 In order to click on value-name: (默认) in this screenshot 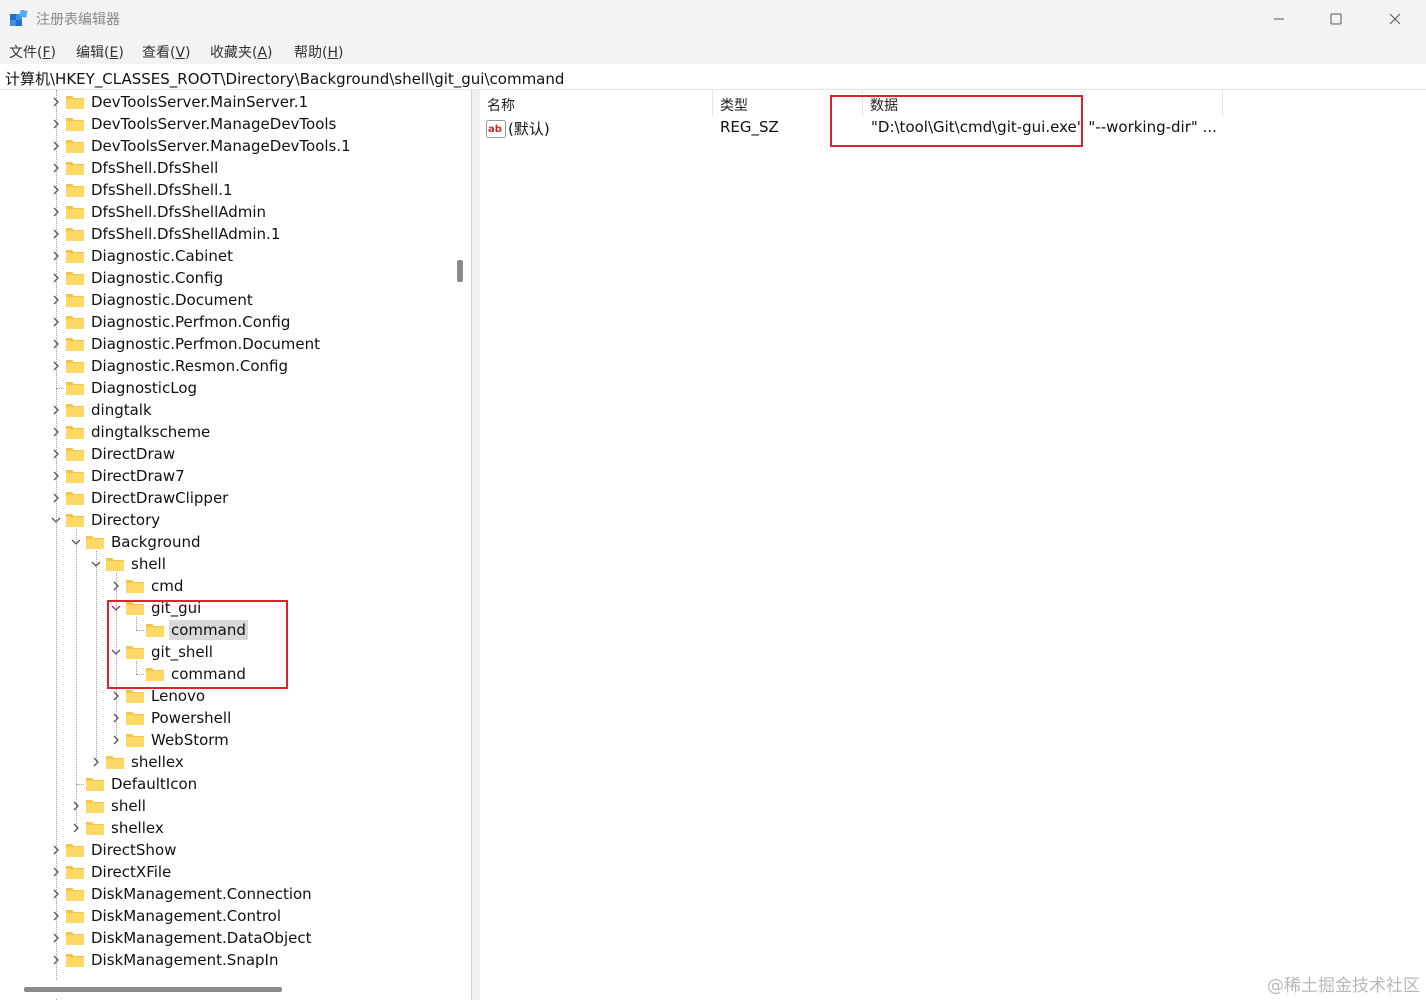, I will do `click(529, 130)`.